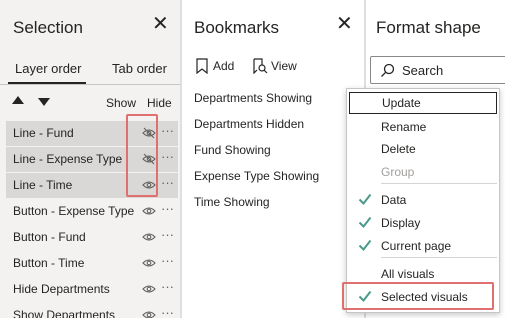 The image size is (505, 318). Describe the element at coordinates (90, 84) in the screenshot. I see `tabs-divider` at that location.